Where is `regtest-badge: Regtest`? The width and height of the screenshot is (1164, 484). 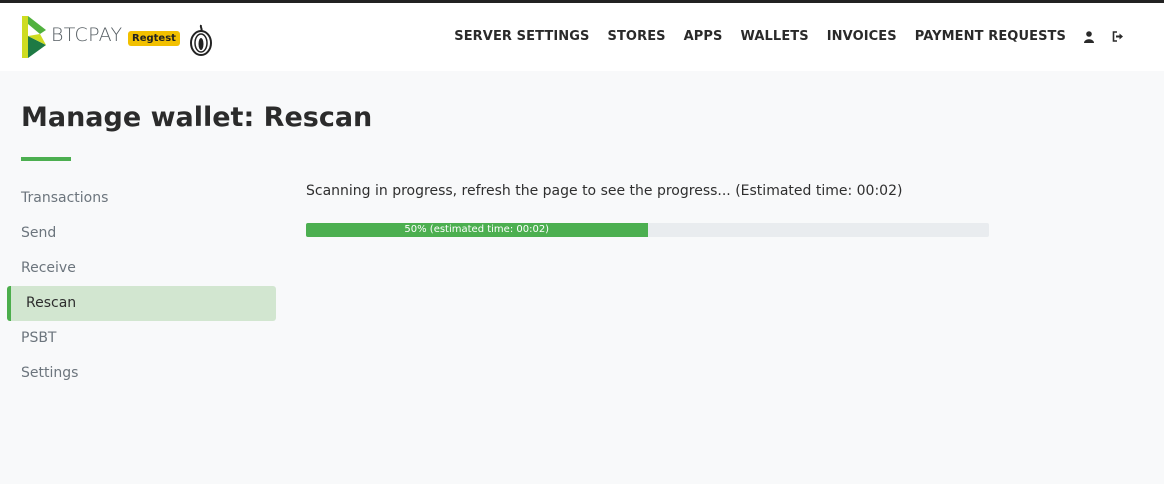 regtest-badge: Regtest is located at coordinates (154, 38).